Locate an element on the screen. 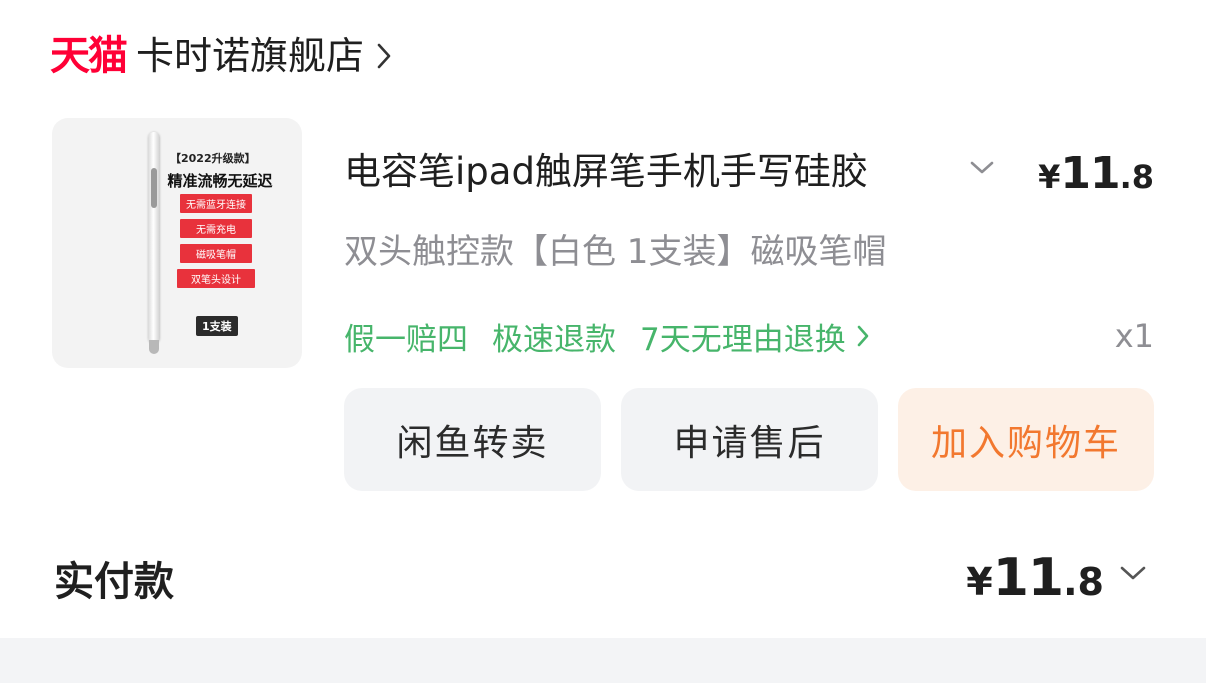  resell-button: 闲鱼转卖 is located at coordinates (472, 439).